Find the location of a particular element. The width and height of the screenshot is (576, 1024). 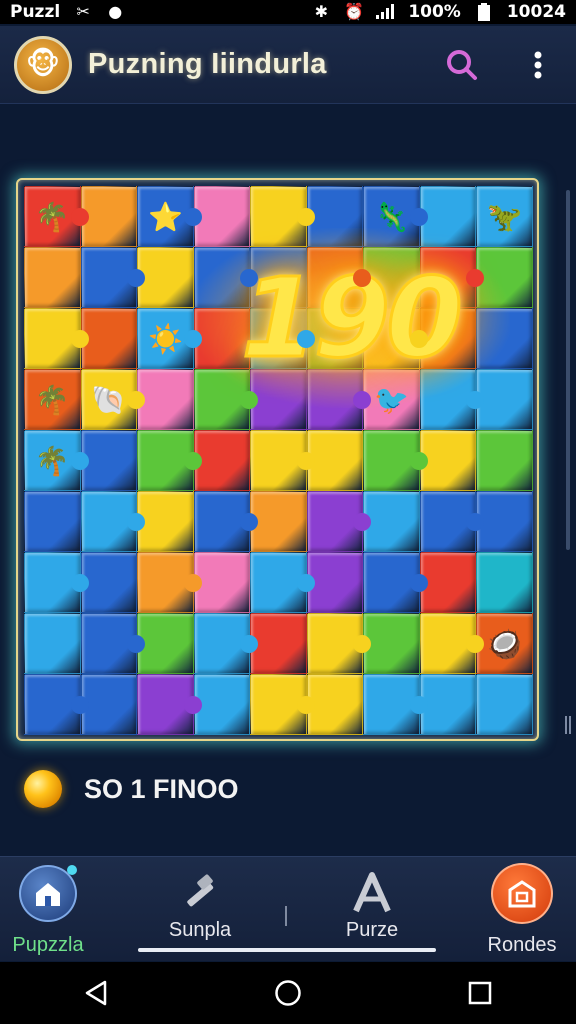

active-indicator is located at coordinates (287, 950).